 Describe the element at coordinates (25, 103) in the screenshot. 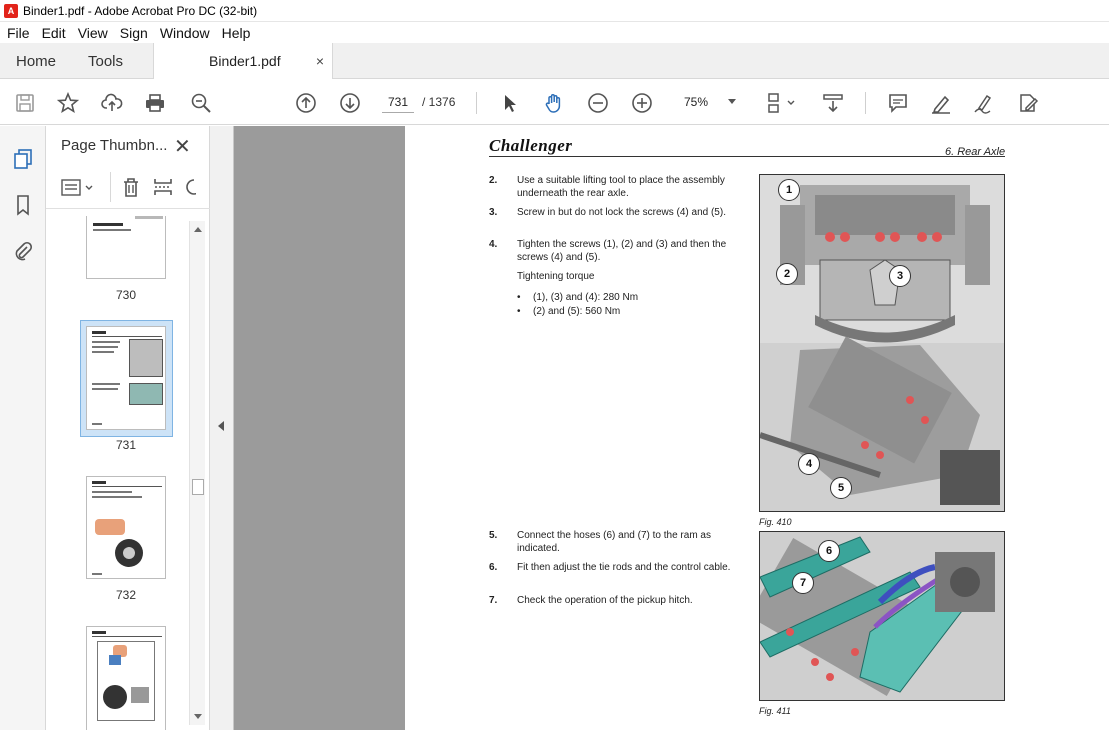

I see `save-icon` at that location.